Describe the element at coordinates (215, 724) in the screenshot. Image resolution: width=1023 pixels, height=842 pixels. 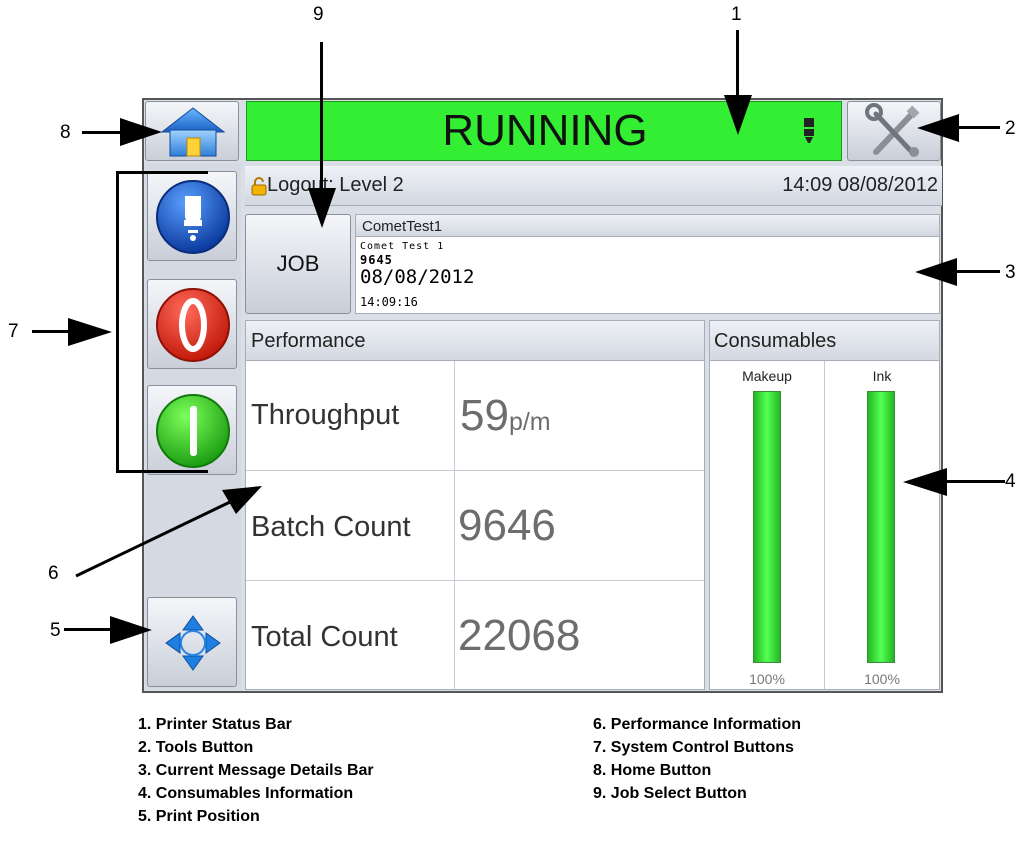
I see `legend-item: 1. Printer Status Bar` at that location.